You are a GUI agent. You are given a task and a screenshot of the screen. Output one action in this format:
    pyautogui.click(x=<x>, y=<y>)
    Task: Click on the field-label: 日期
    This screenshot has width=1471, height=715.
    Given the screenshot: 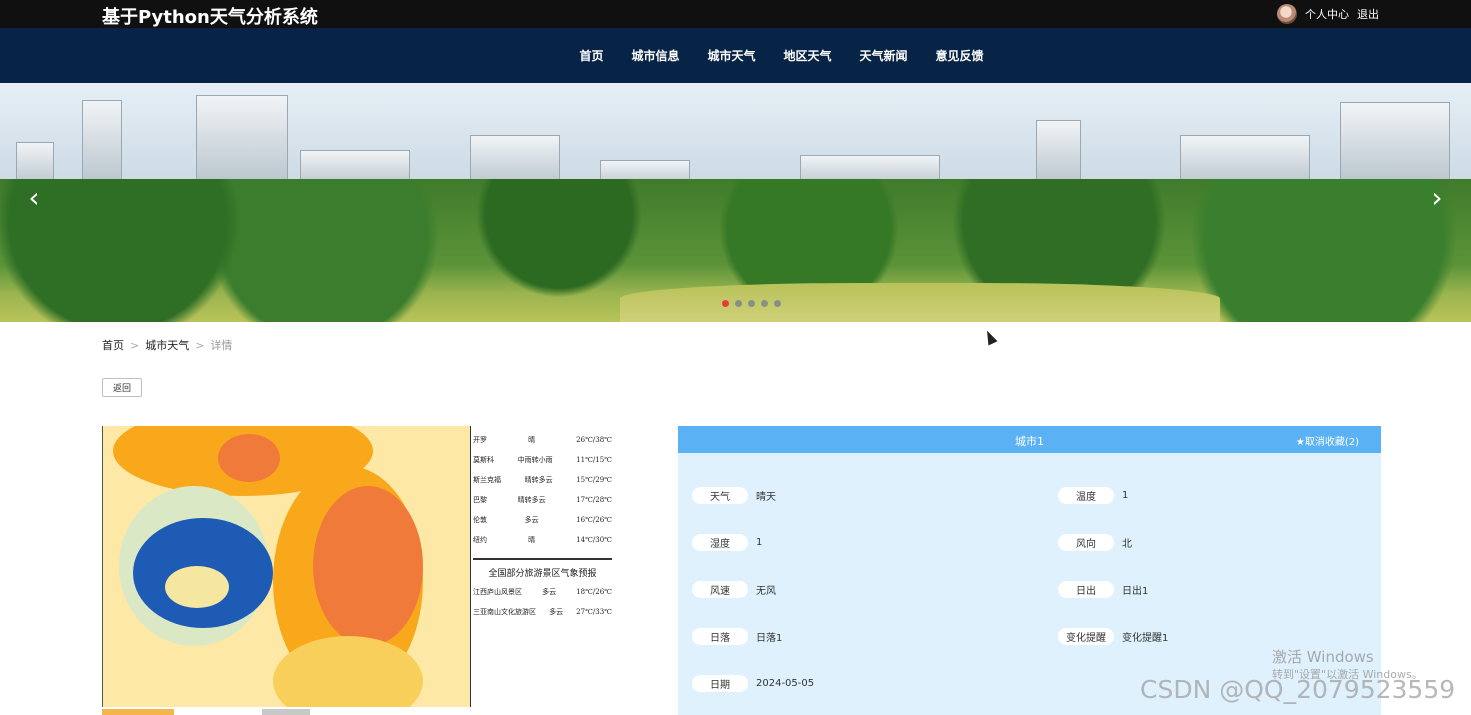 What is the action you would take?
    pyautogui.click(x=720, y=683)
    